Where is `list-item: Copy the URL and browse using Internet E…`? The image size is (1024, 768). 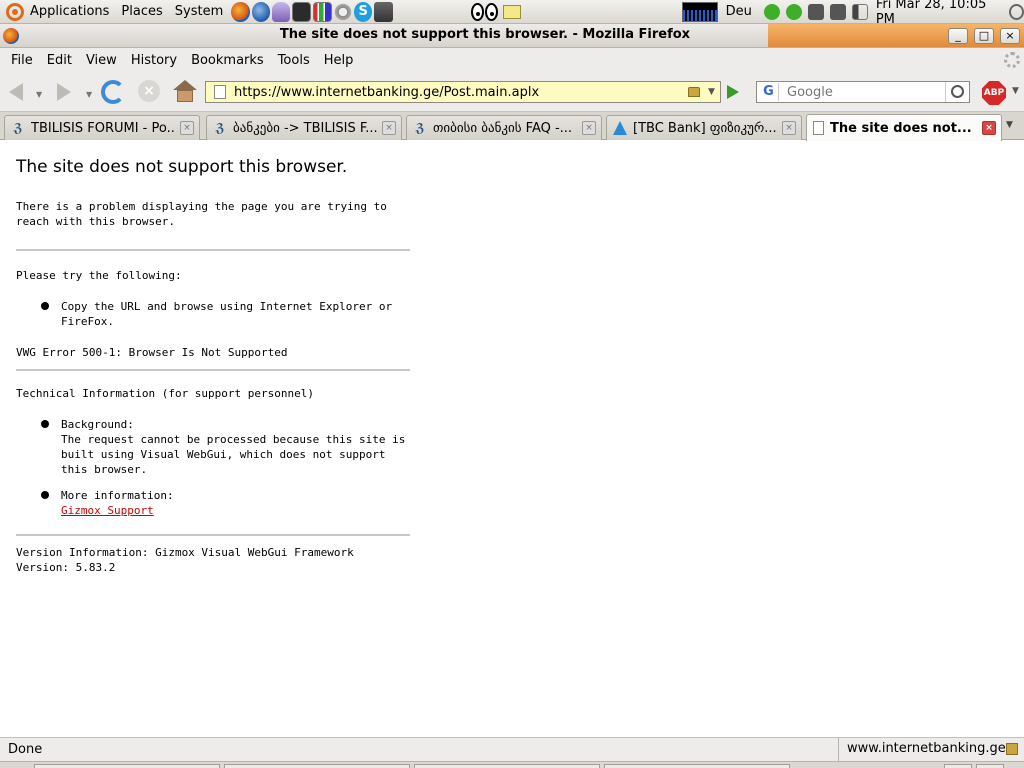
list-item: Copy the URL and browse using Internet E… is located at coordinates (213, 314).